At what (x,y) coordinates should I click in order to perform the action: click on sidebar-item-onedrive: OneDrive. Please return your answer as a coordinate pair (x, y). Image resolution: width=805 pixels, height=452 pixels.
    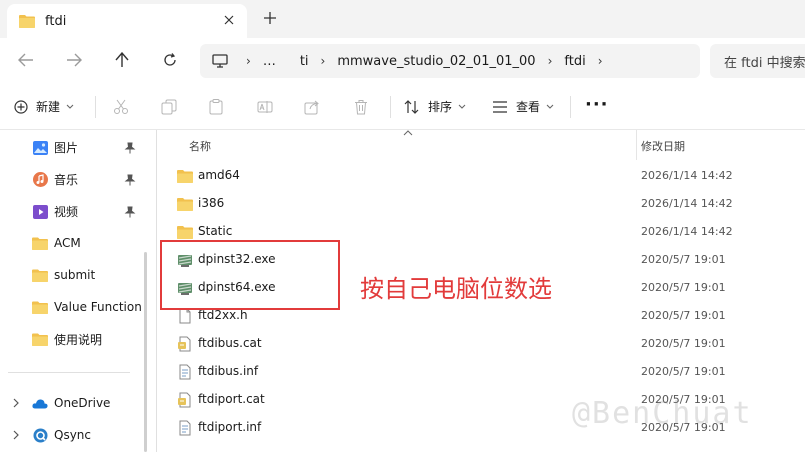
    Looking at the image, I should click on (71, 403).